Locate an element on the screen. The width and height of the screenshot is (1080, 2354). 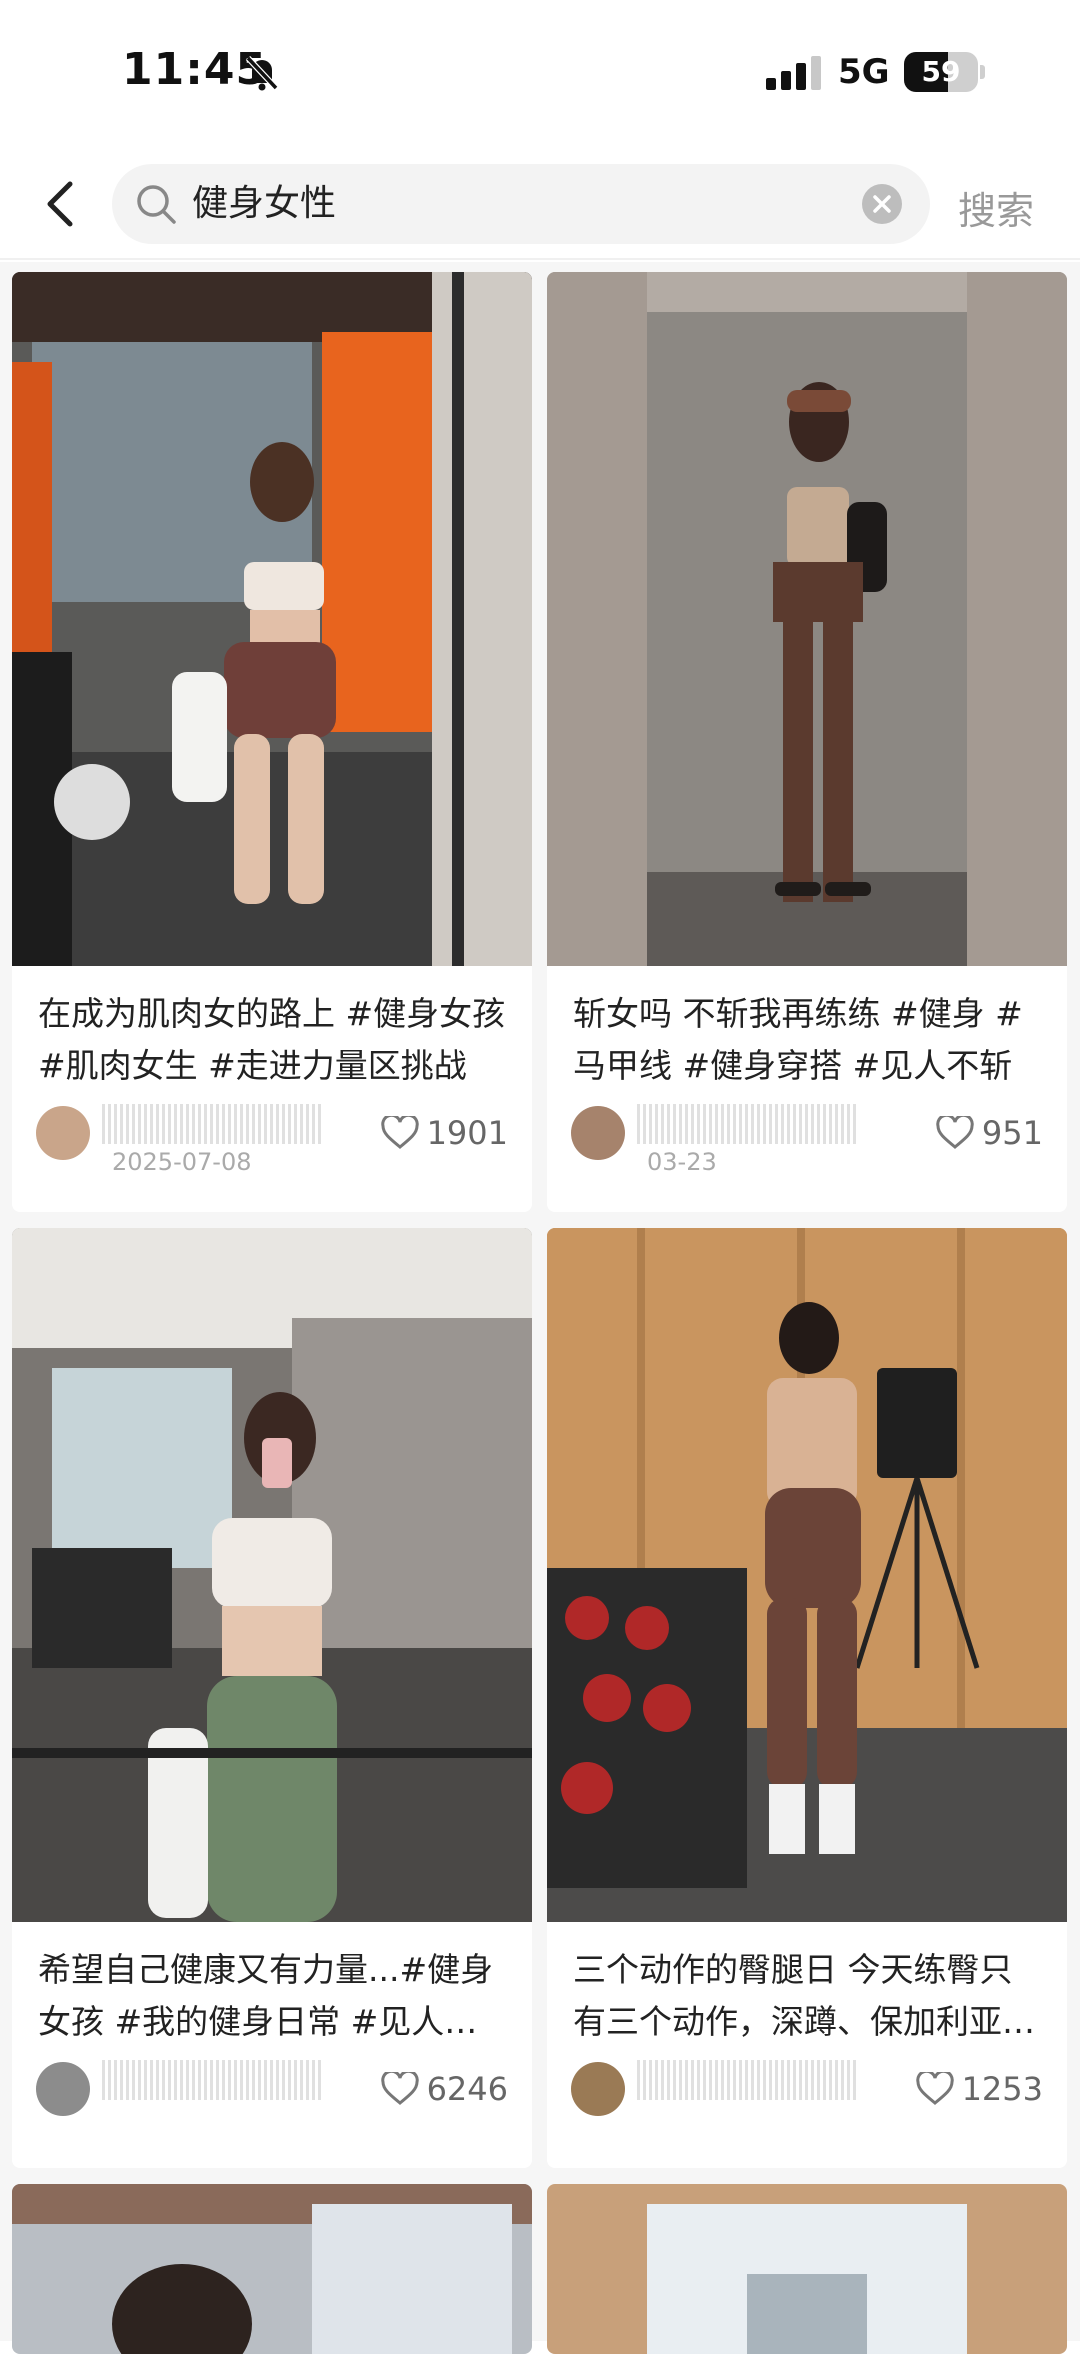
signal-icon is located at coordinates (793, 73).